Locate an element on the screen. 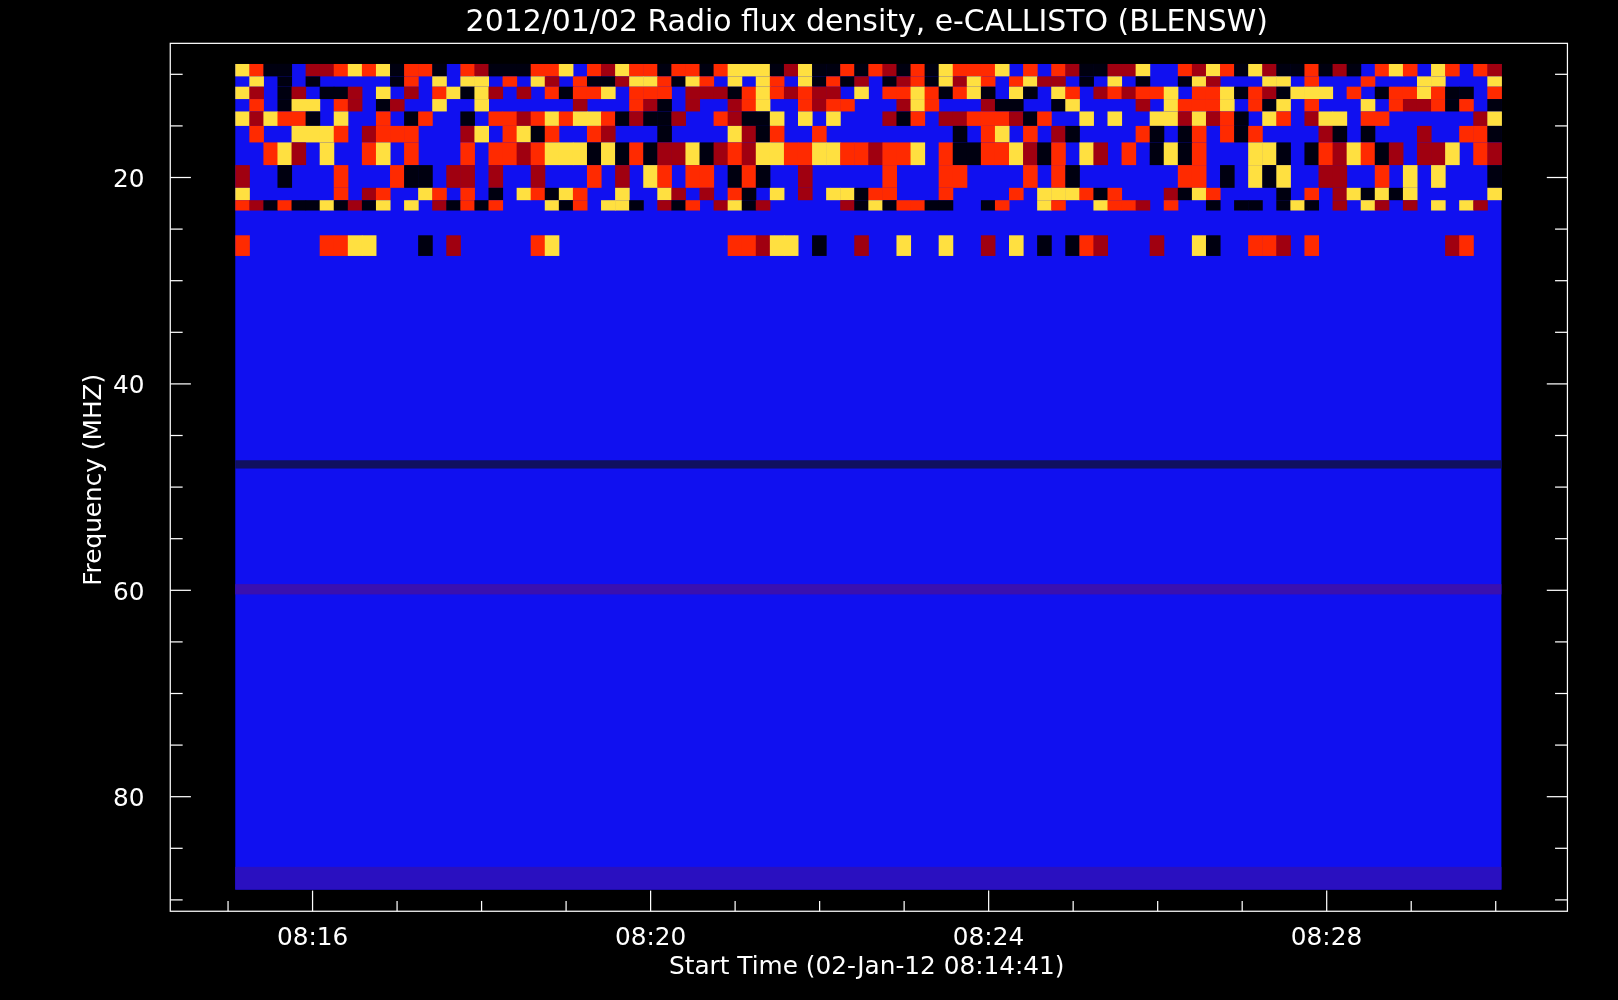  y-tick-label: 20 is located at coordinates (128, 178).